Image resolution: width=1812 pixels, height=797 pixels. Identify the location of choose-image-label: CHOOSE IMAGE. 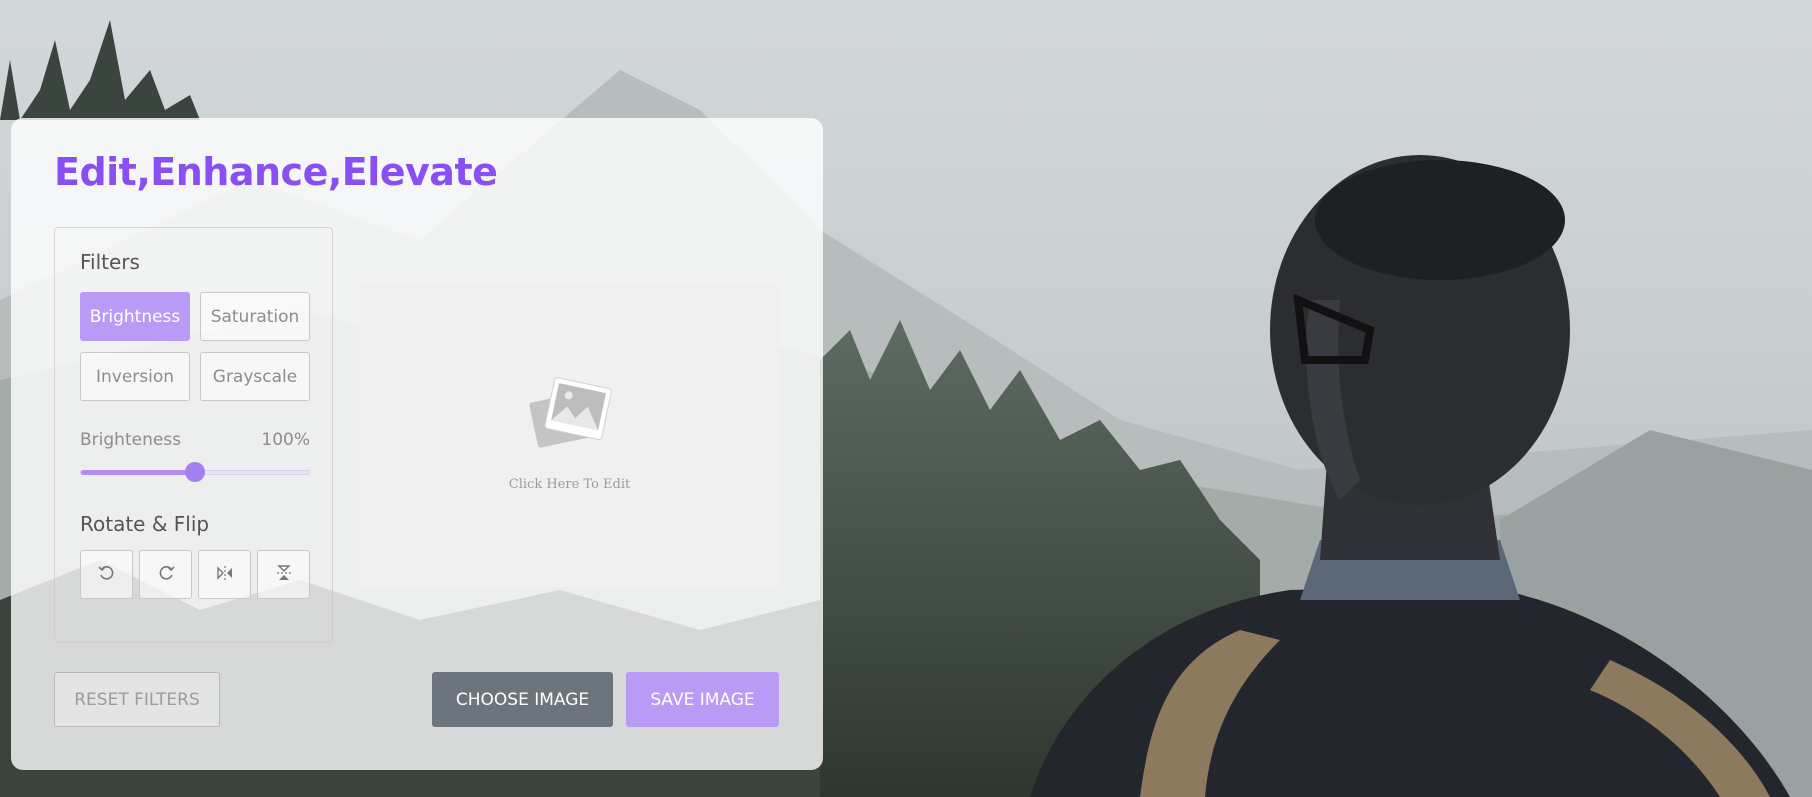
(522, 699).